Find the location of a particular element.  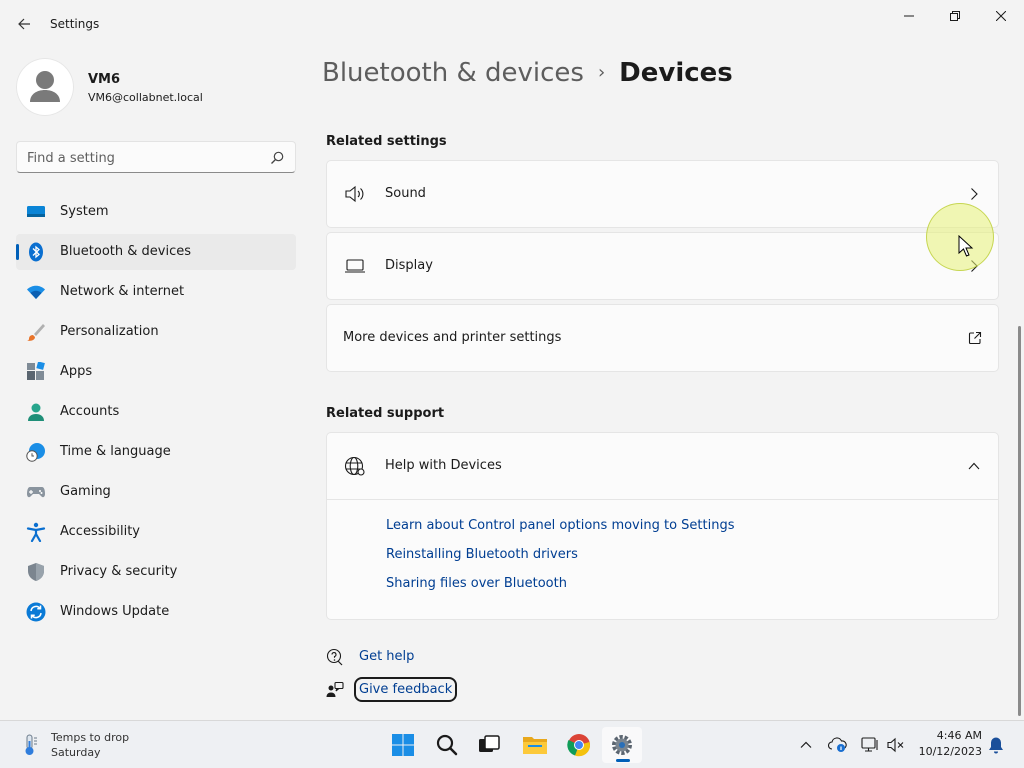

sidebar-item-privacy-security: Privacy & security is located at coordinates (156, 572).